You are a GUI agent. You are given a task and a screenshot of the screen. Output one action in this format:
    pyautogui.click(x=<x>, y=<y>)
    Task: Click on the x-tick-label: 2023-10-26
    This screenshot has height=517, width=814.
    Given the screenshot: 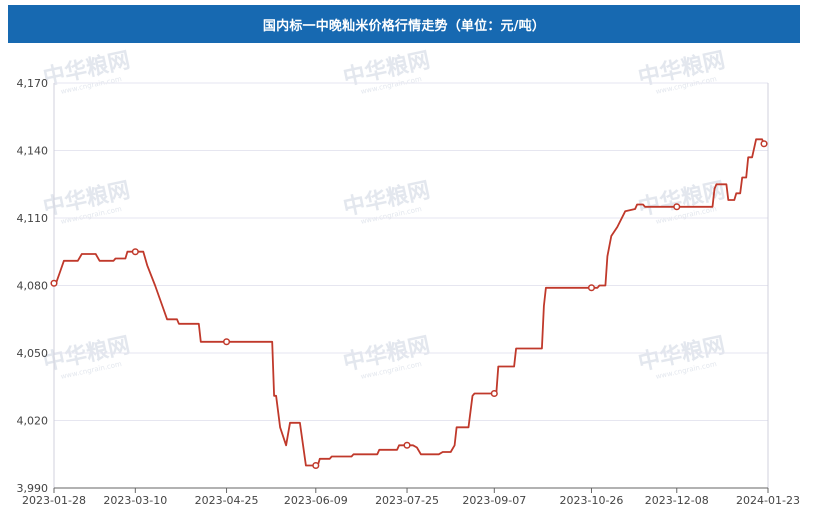 What is the action you would take?
    pyautogui.click(x=592, y=500)
    